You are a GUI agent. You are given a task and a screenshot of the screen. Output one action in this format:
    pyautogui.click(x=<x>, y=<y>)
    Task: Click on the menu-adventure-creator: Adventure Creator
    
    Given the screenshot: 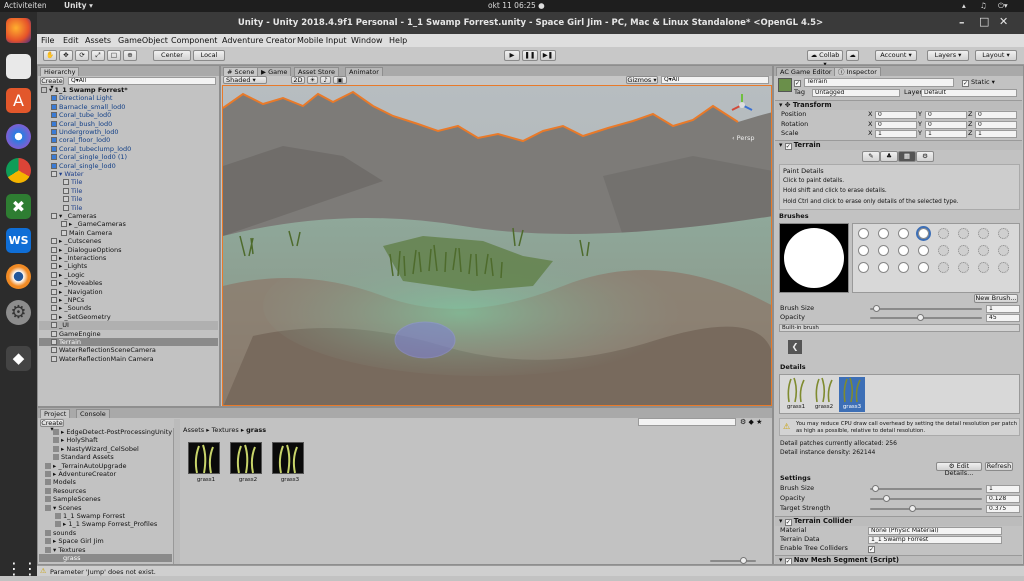 What is the action you would take?
    pyautogui.click(x=259, y=40)
    